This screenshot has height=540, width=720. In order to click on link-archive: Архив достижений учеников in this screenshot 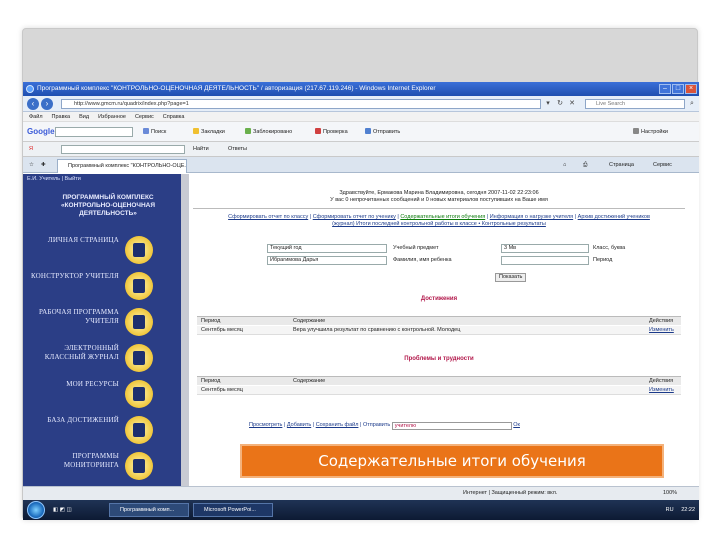, I will do `click(614, 217)`.